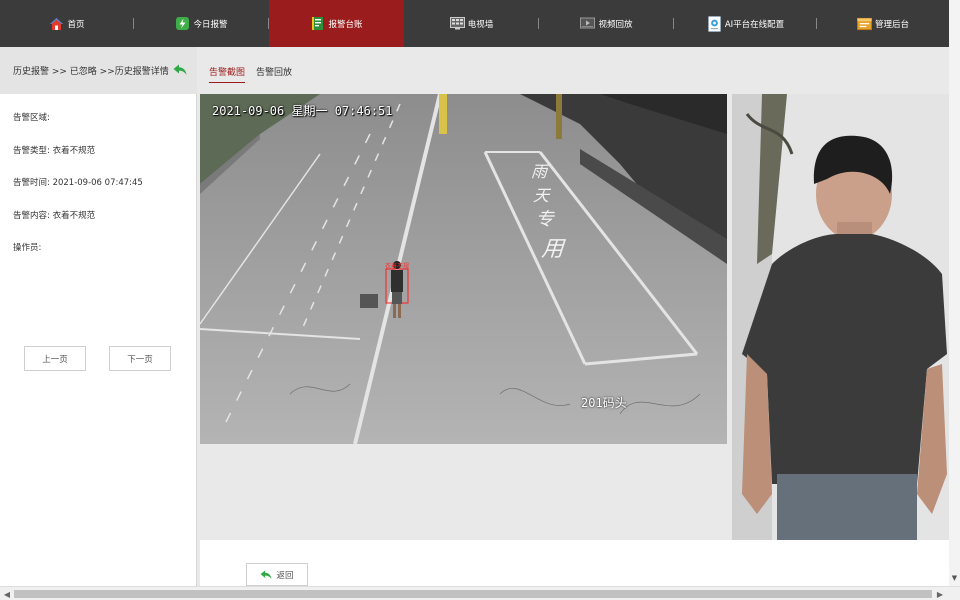  I want to click on scroll-right-icon: ▶, so click(940, 594).